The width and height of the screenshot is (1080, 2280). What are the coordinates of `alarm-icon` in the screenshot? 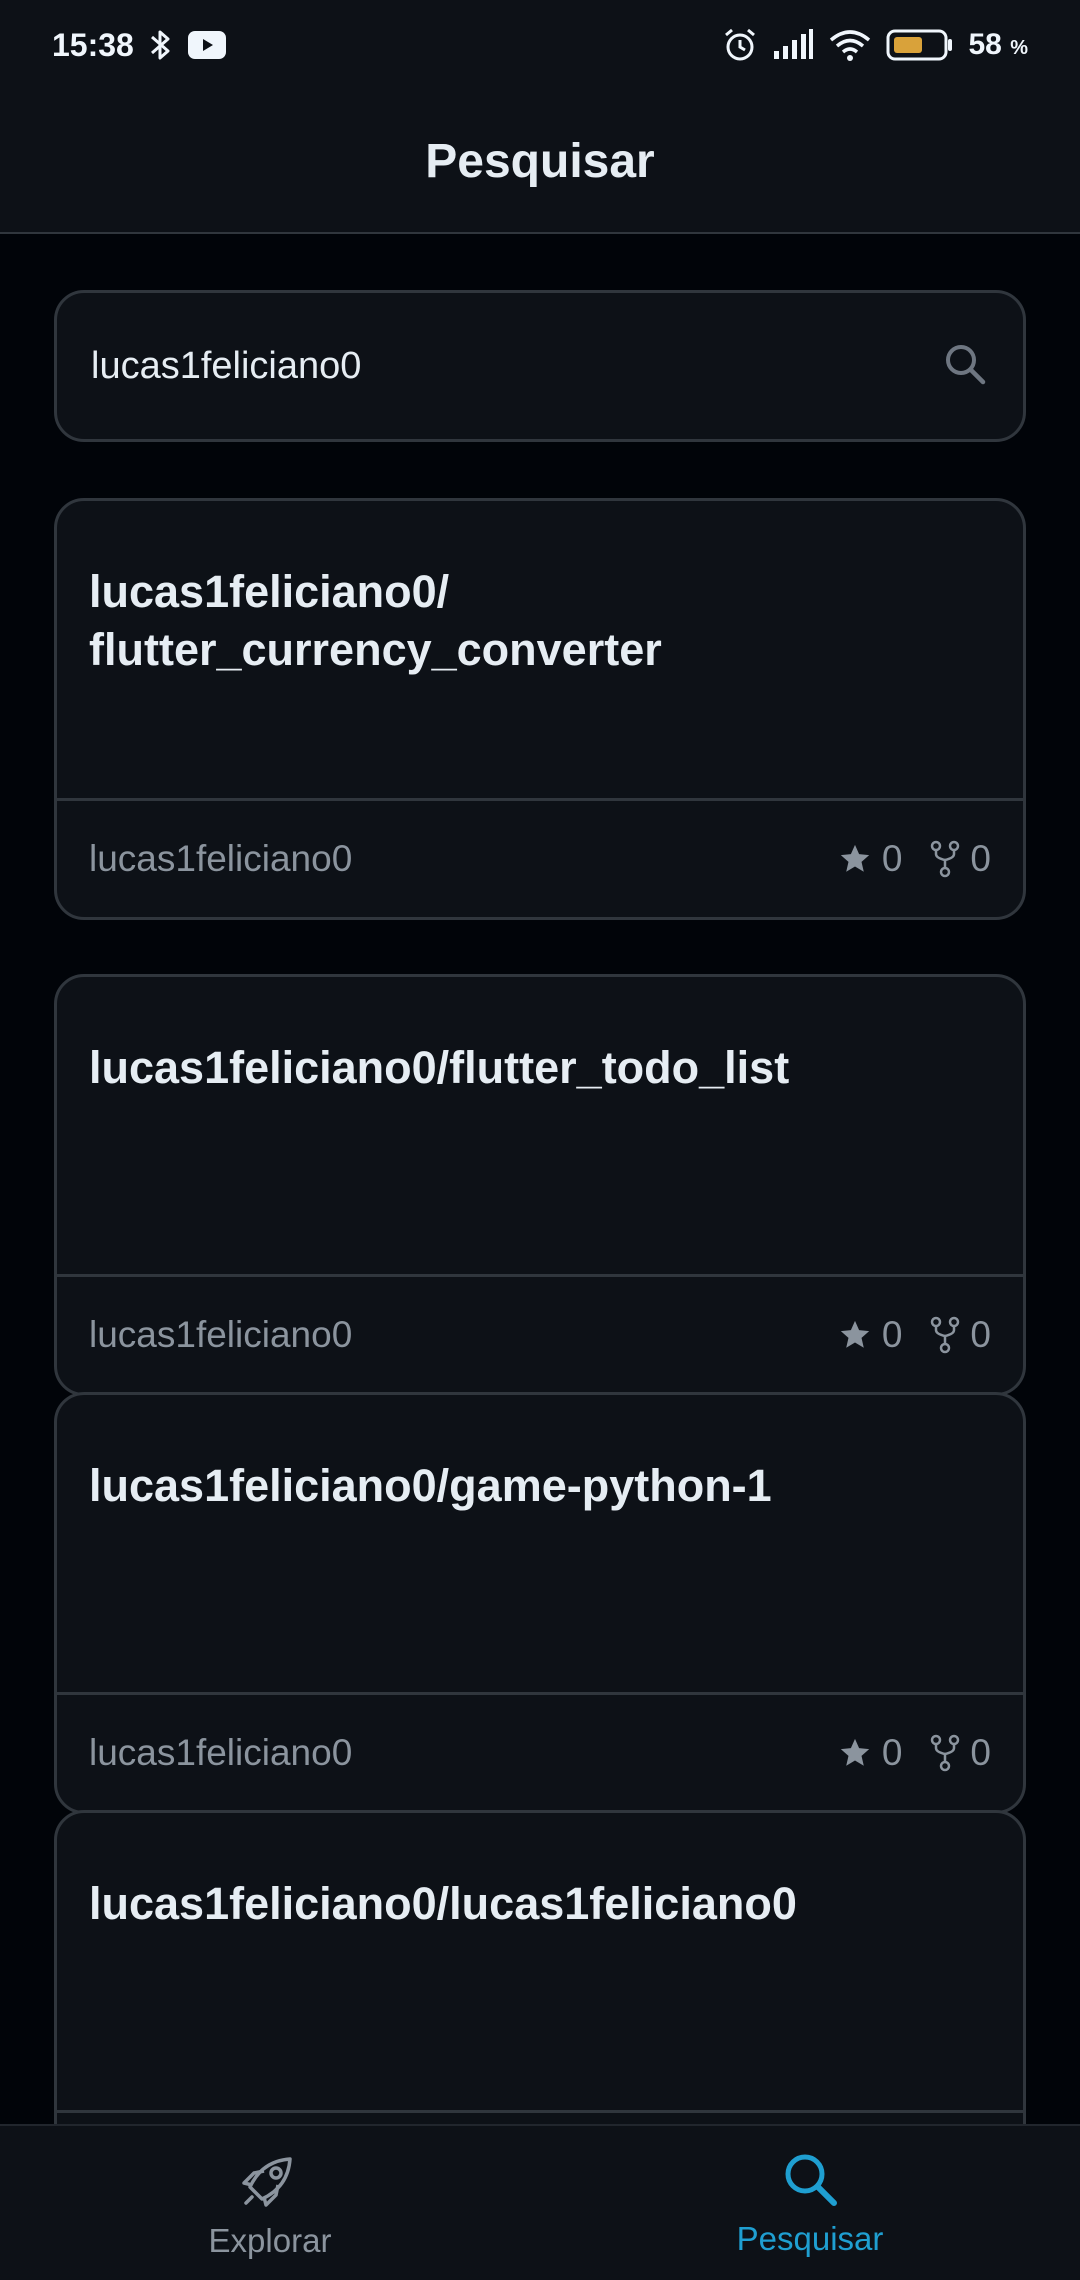 It's located at (740, 45).